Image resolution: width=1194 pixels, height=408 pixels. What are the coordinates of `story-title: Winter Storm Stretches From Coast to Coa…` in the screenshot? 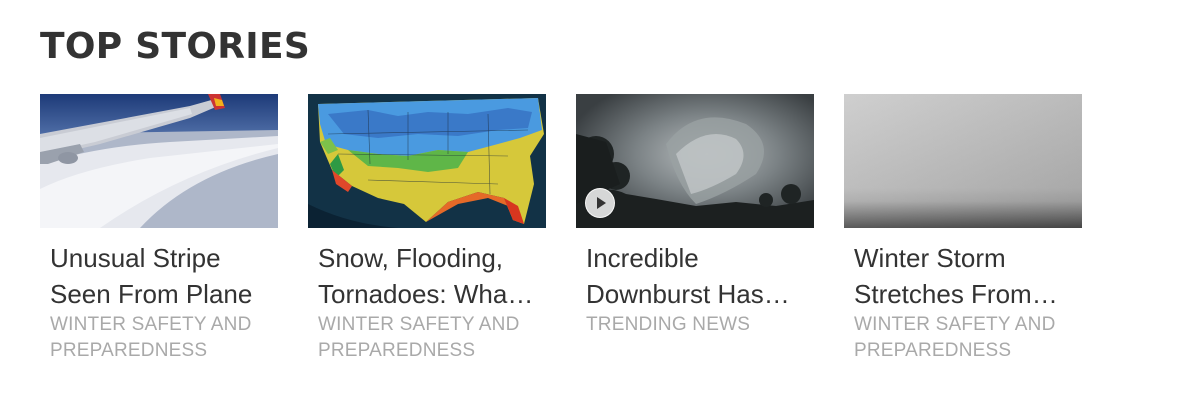 It's located at (963, 276).